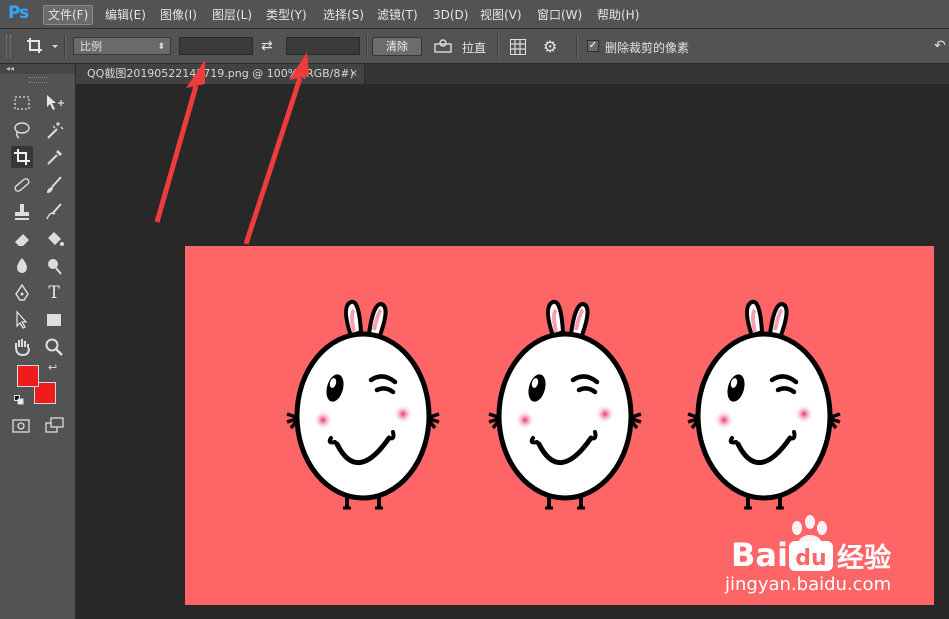 The height and width of the screenshot is (619, 949). What do you see at coordinates (38, 80) in the screenshot?
I see `panel-grip` at bounding box center [38, 80].